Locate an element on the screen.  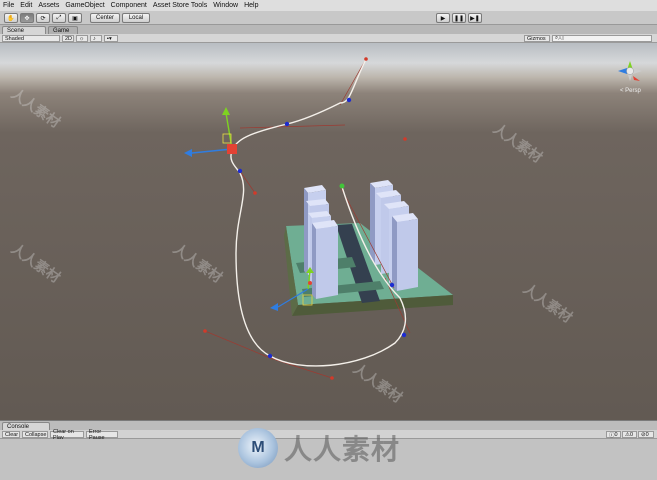
scale-icon: ⤢ is located at coordinates (59, 17).